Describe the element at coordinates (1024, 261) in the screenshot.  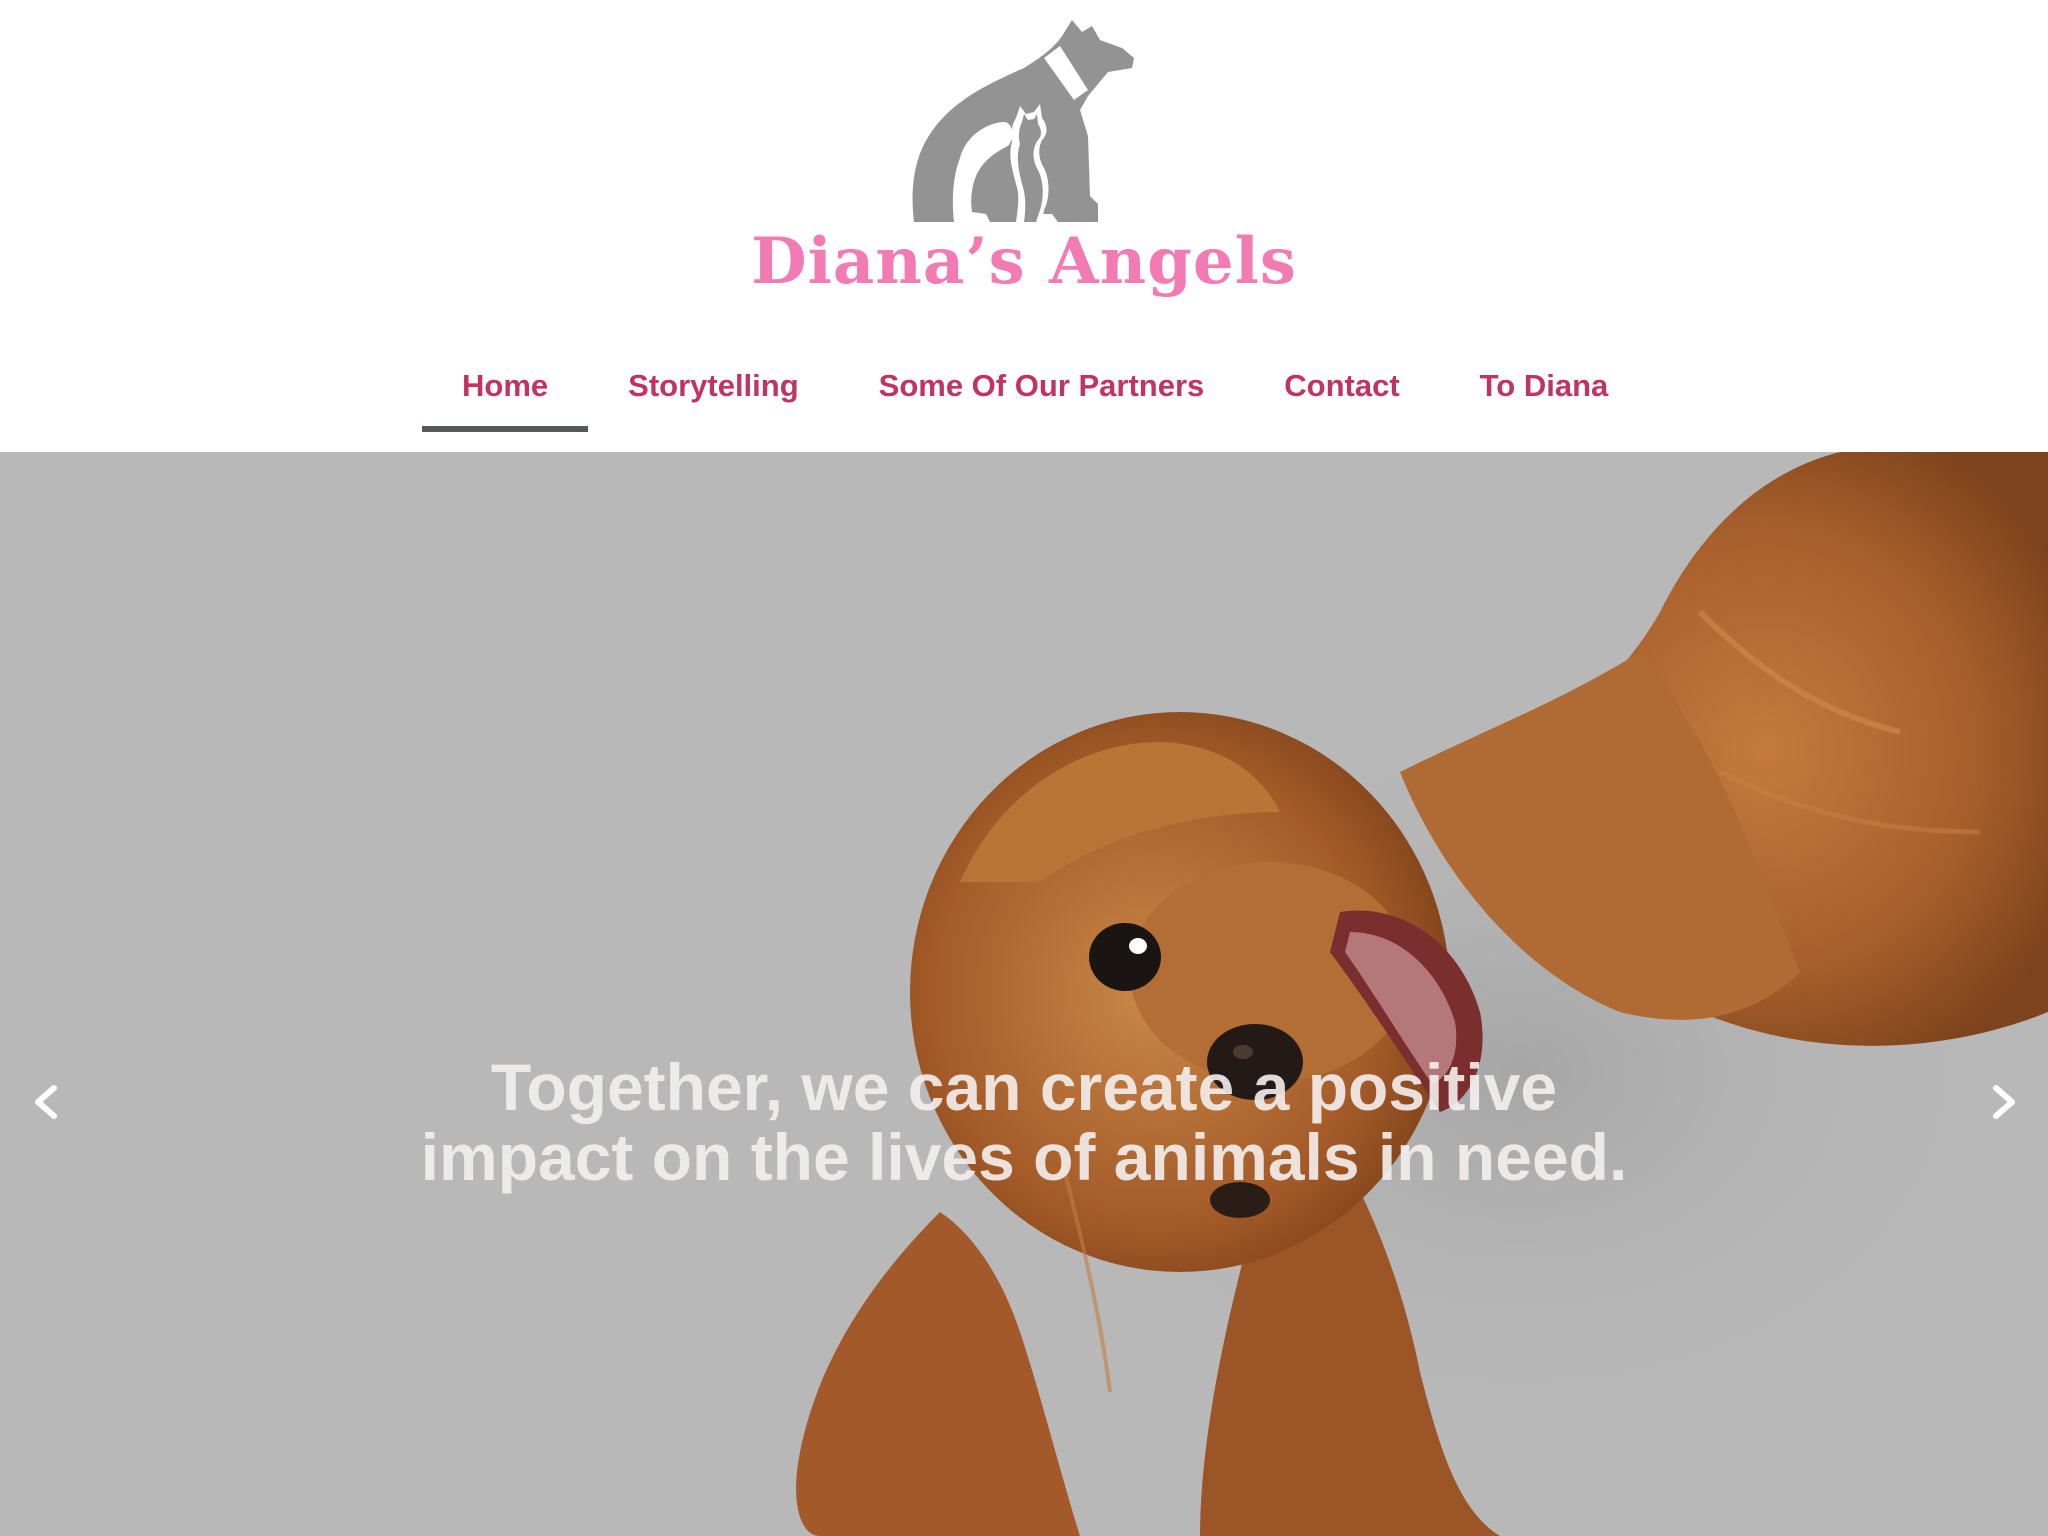
I see `brand-name: Diana’s Angels` at that location.